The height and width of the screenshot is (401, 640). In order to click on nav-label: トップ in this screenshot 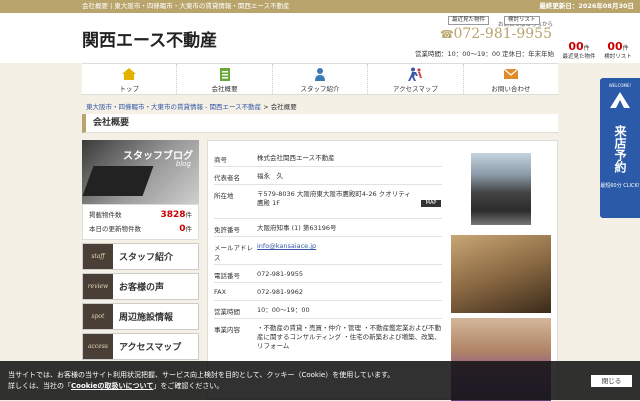, I will do `click(129, 89)`.